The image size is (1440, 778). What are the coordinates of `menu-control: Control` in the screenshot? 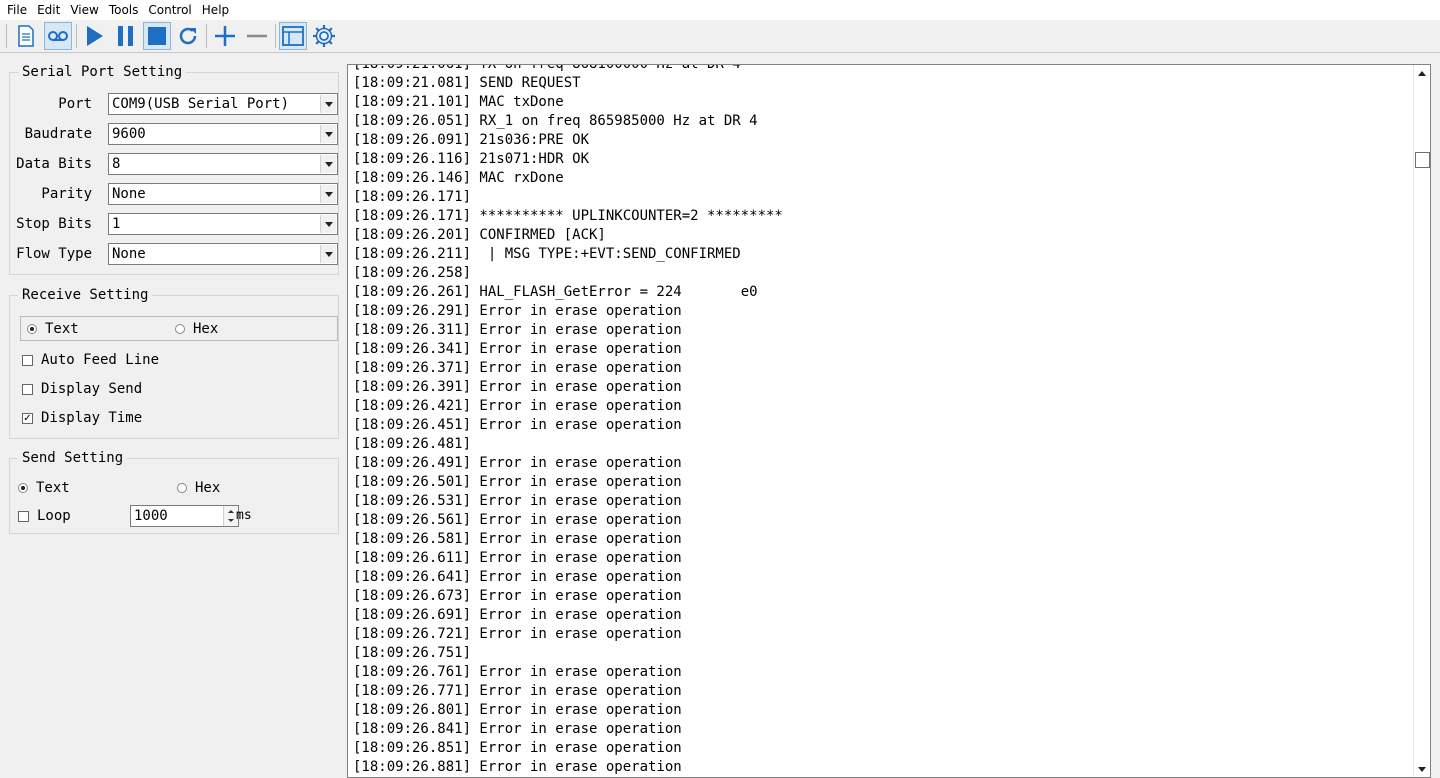 It's located at (171, 10).